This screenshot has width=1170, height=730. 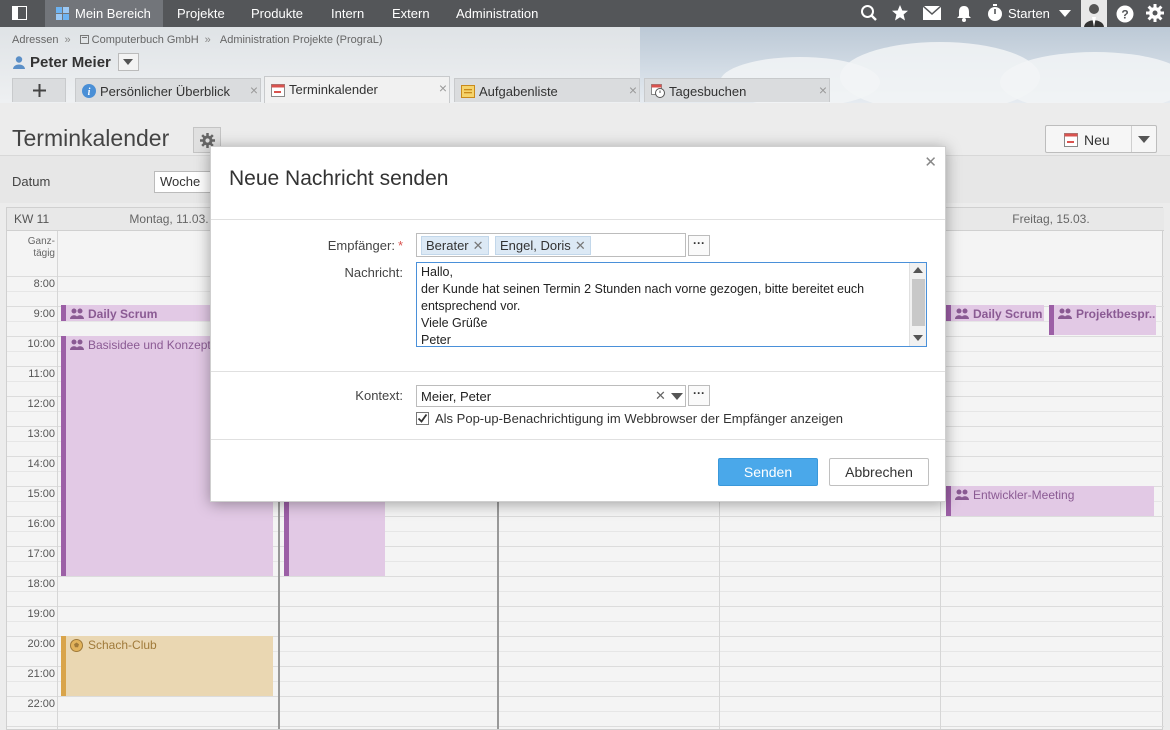 What do you see at coordinates (89, 92) in the screenshot?
I see `svg-text: i` at bounding box center [89, 92].